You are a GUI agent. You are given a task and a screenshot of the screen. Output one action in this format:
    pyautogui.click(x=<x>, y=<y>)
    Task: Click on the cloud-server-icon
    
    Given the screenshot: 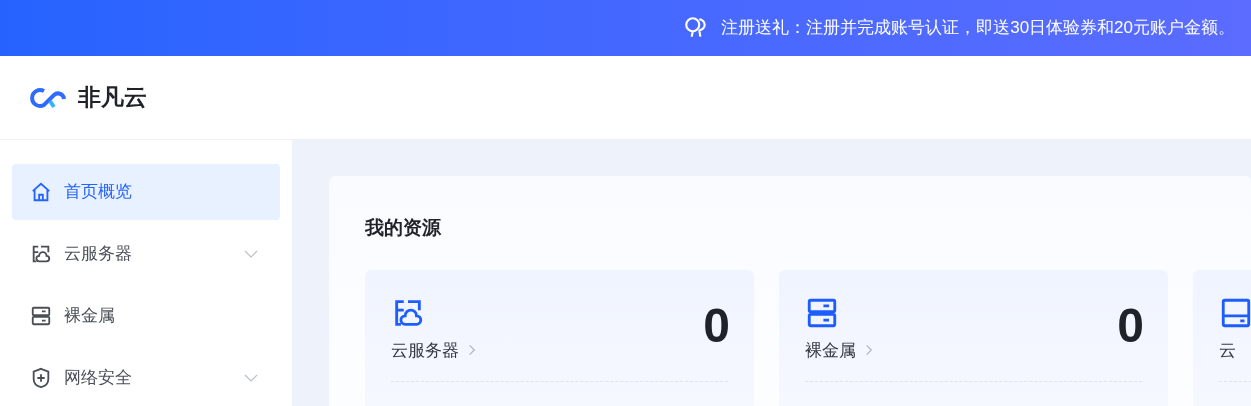 What is the action you would take?
    pyautogui.click(x=41, y=254)
    